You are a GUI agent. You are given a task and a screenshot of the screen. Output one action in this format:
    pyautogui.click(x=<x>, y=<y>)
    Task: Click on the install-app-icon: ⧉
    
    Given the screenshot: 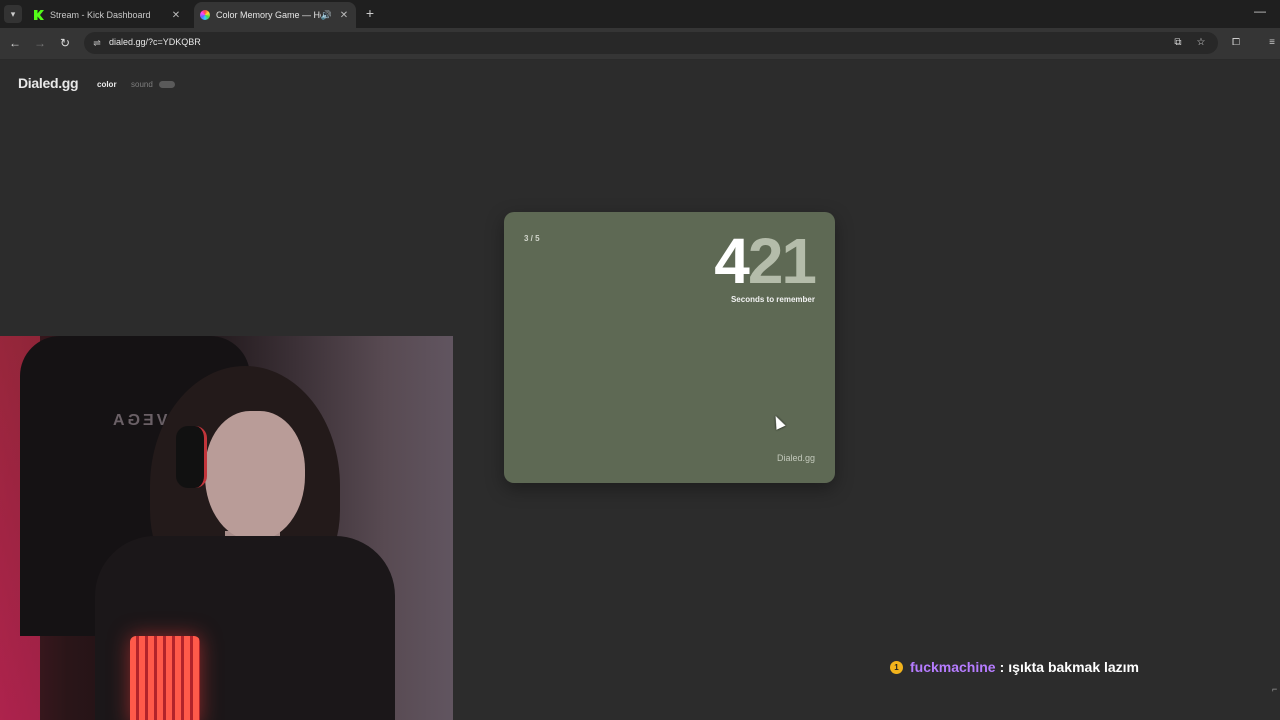 What is the action you would take?
    pyautogui.click(x=1178, y=43)
    